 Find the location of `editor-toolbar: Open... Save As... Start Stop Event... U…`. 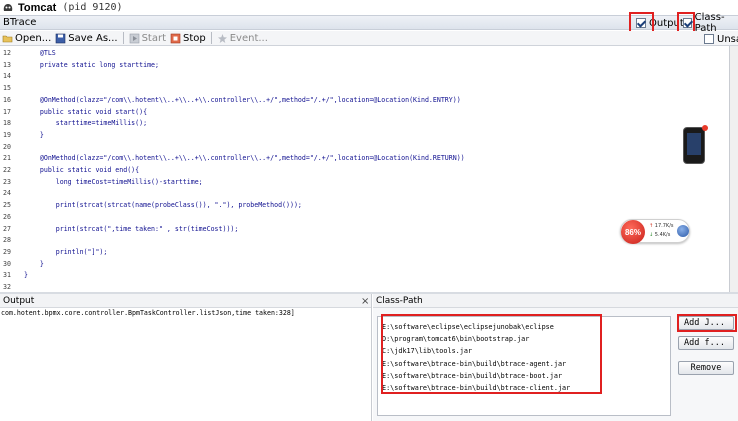

editor-toolbar: Open... Save As... Start Stop Event... U… is located at coordinates (369, 38).